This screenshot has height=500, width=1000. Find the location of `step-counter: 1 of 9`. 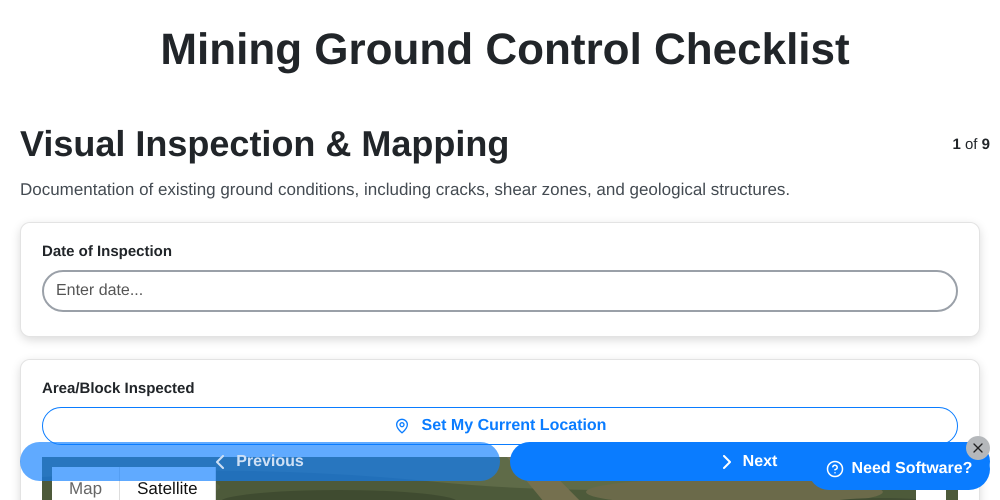

step-counter: 1 of 9 is located at coordinates (971, 144).